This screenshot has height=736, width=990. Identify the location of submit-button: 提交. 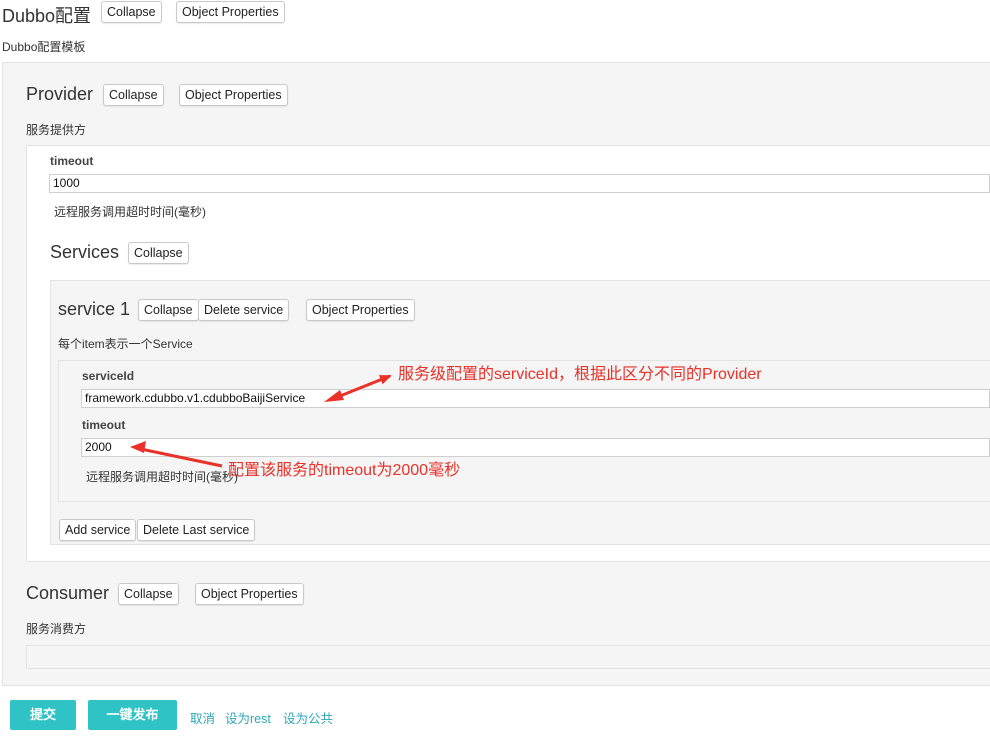
(43, 715).